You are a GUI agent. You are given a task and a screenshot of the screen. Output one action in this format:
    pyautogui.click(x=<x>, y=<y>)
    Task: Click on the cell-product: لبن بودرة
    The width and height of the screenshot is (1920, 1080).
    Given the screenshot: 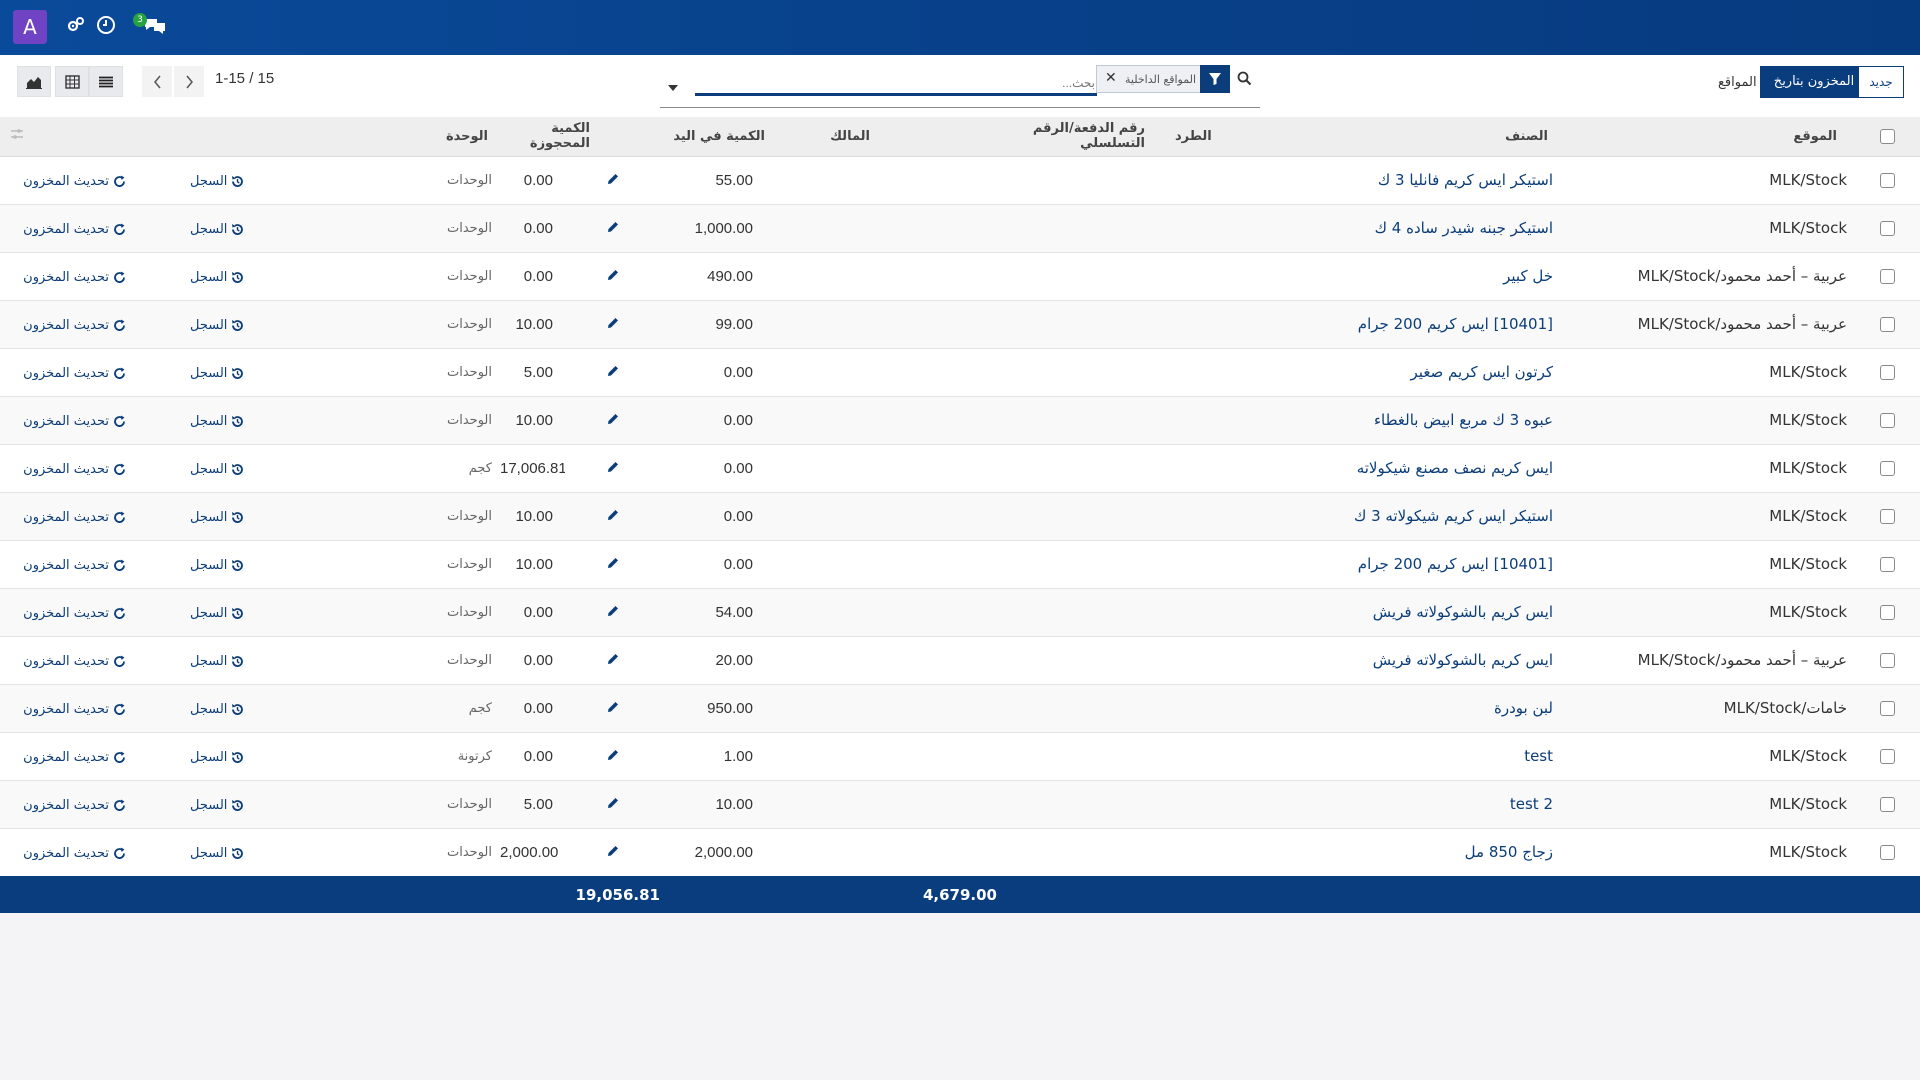 What is the action you would take?
    pyautogui.click(x=1355, y=707)
    